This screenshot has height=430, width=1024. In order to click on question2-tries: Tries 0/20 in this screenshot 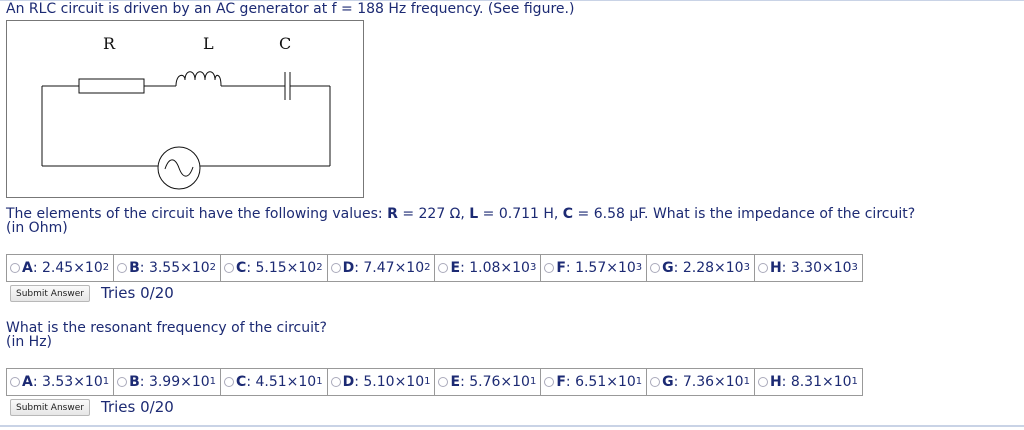, I will do `click(137, 407)`.